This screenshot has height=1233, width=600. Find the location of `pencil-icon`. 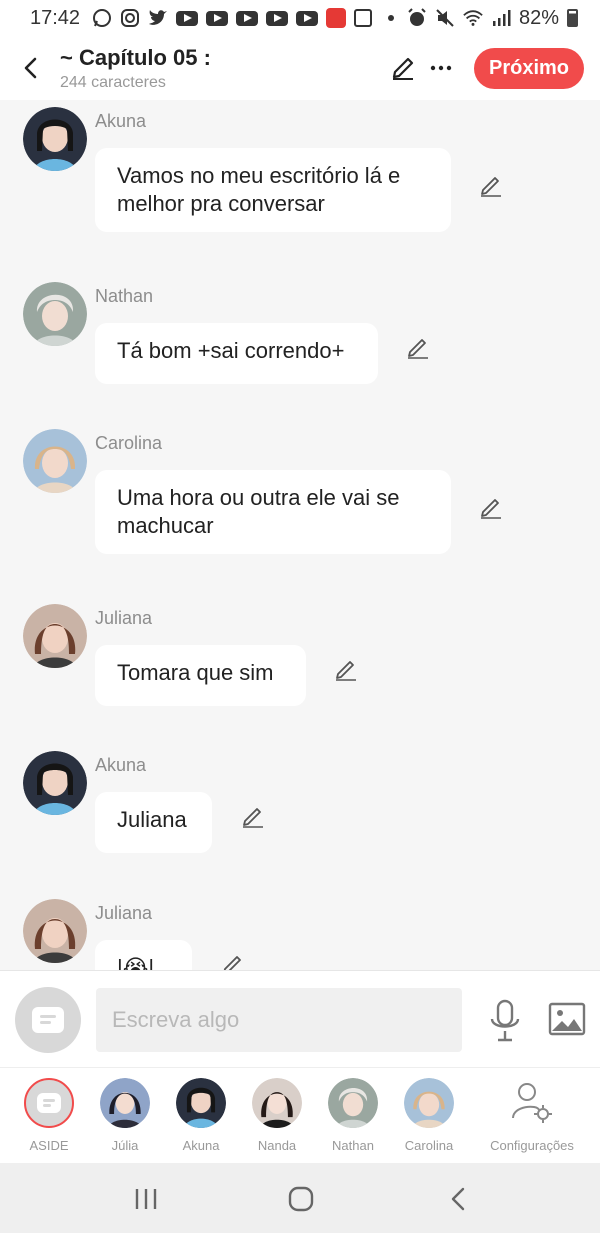

pencil-icon is located at coordinates (403, 68).